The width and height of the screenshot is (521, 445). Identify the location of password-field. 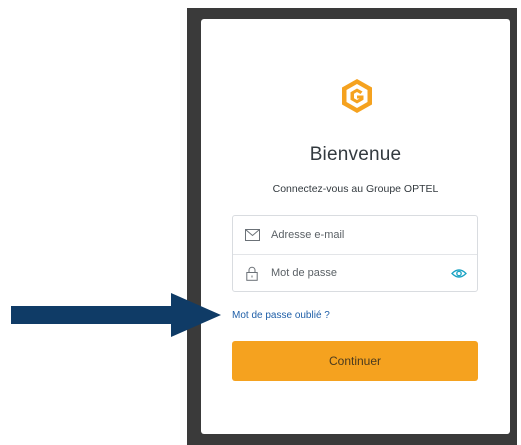
(357, 273).